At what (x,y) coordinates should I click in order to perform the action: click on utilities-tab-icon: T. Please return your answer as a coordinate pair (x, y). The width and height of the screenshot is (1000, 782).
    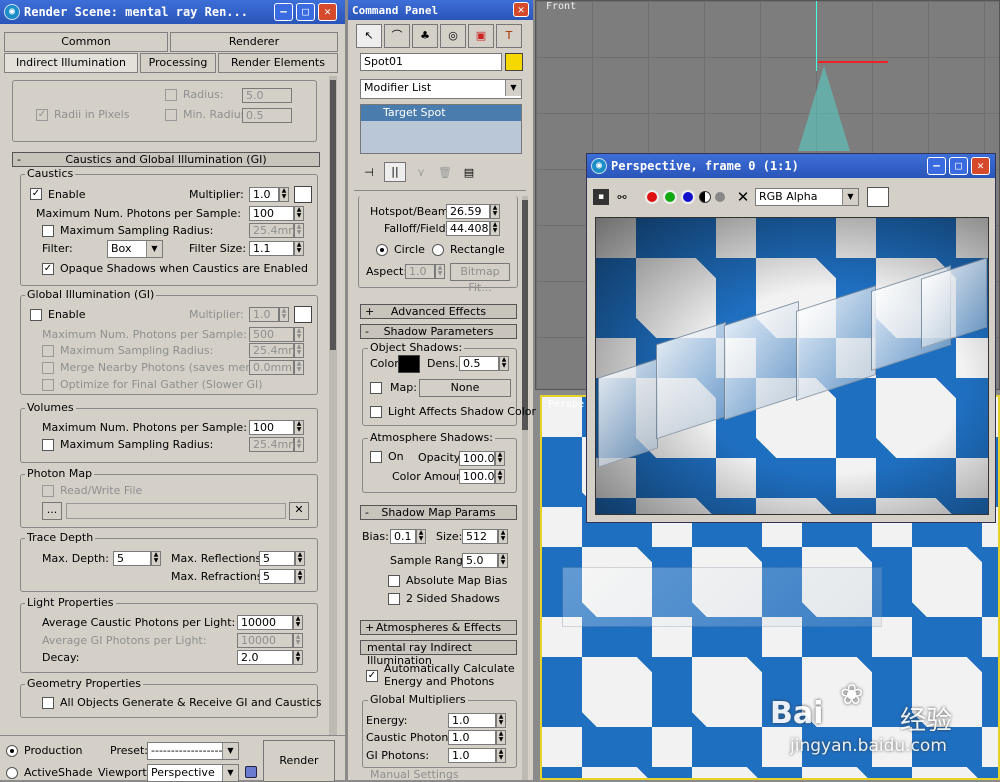
    Looking at the image, I should click on (509, 36).